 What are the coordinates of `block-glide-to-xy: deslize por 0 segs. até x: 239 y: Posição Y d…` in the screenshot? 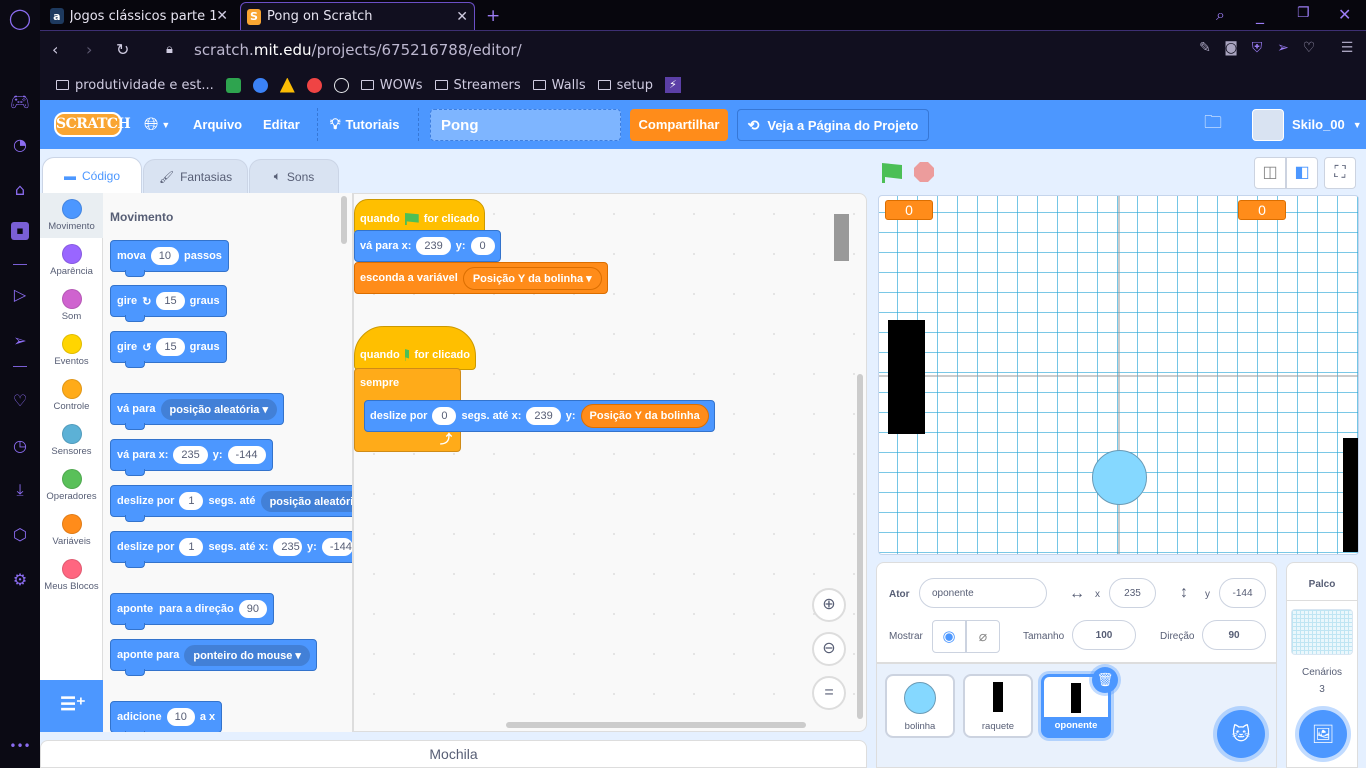 It's located at (539, 416).